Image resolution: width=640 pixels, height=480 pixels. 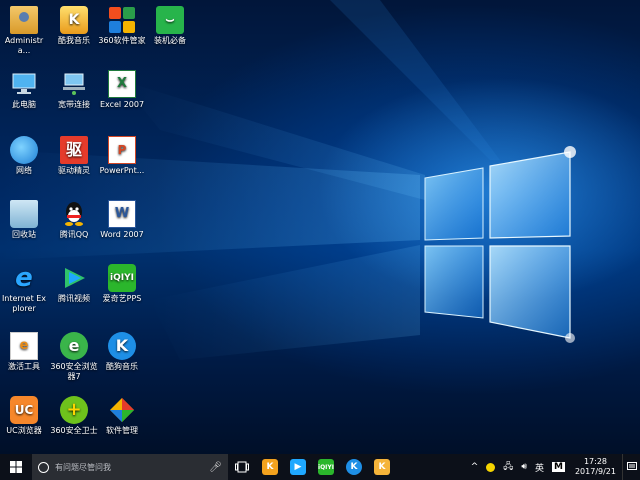 I want to click on desktop-icon-label: 宽带连接, so click(x=74, y=104).